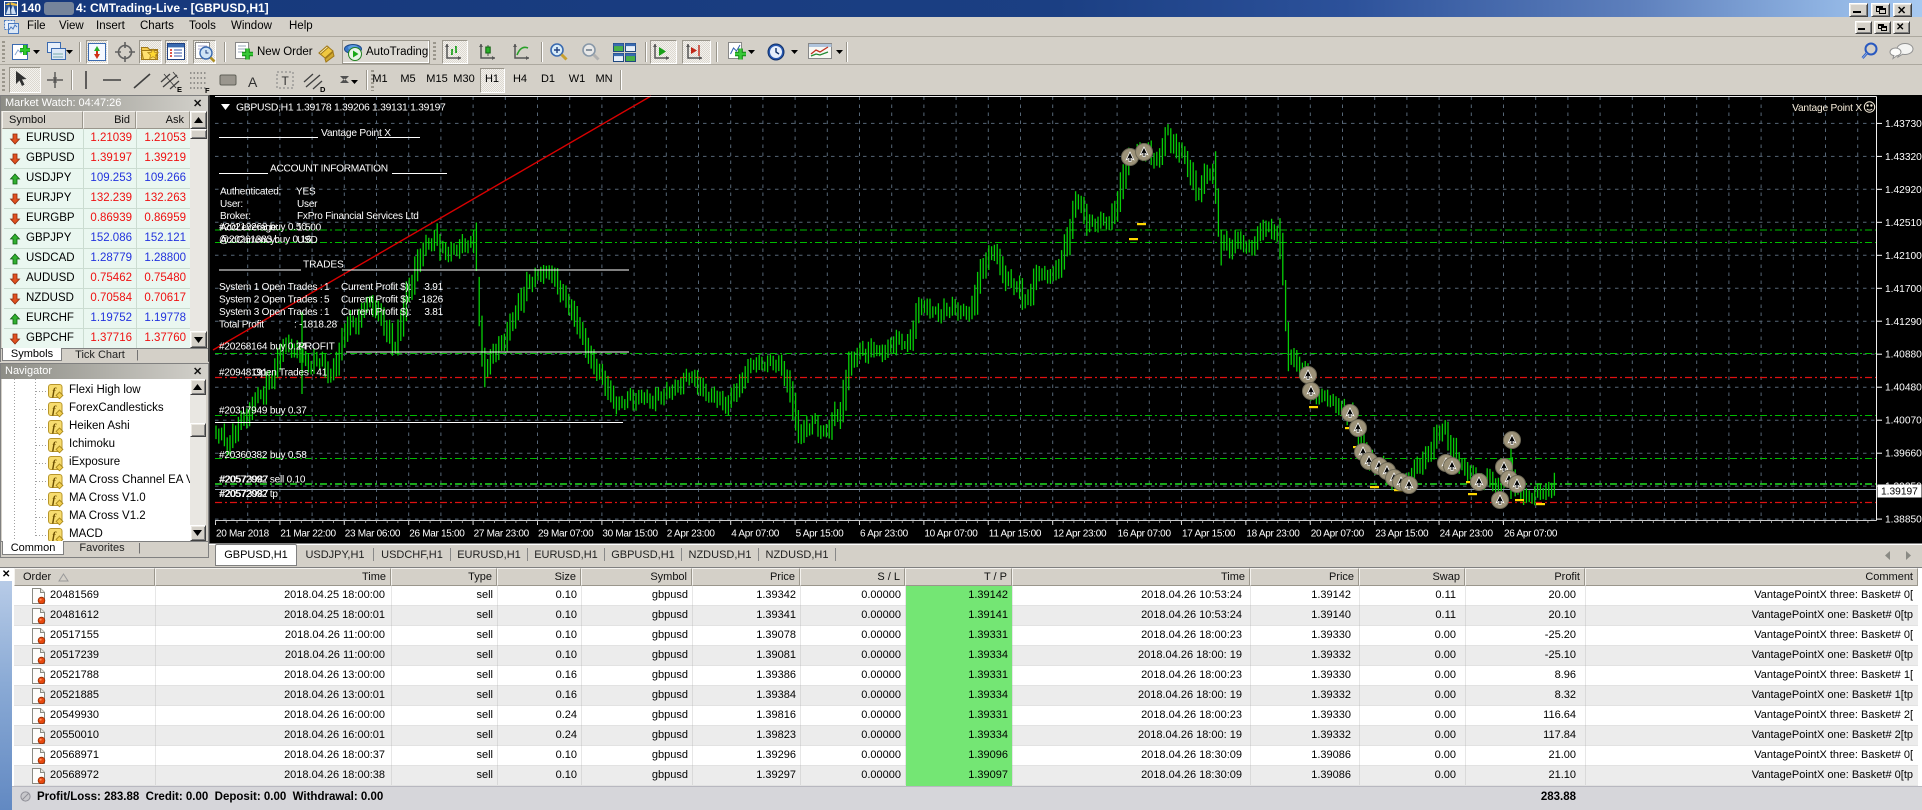 The height and width of the screenshot is (810, 1922). I want to click on svg-text: 6 Apr 23:00, so click(884, 534).